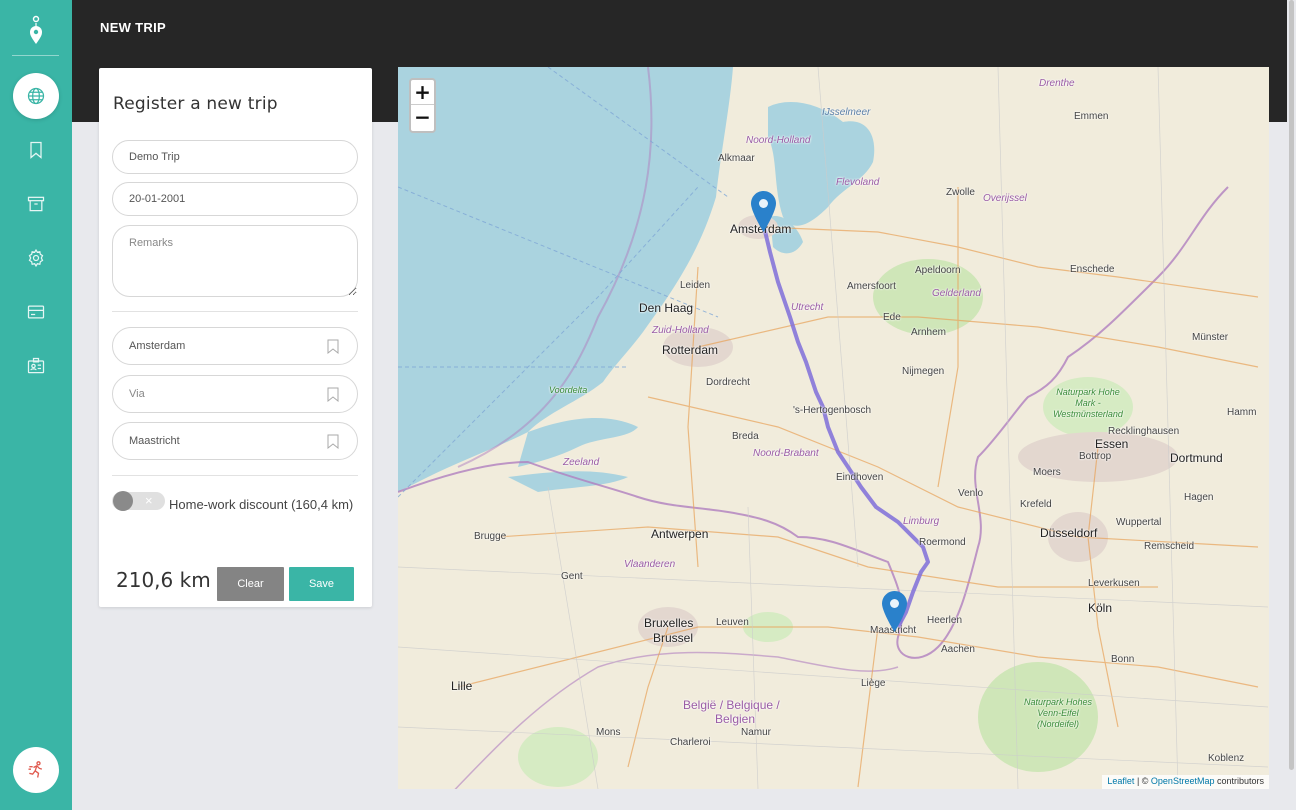 The image size is (1296, 810). What do you see at coordinates (138, 501) in the screenshot?
I see `home-work-discount-toggle: ×` at bounding box center [138, 501].